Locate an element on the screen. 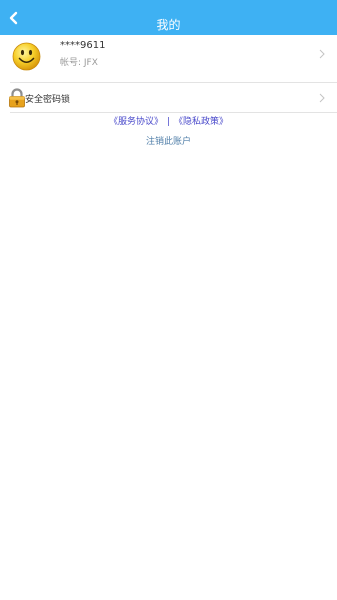 This screenshot has width=337, height=600. deregister-account-link: 注销此账户 is located at coordinates (168, 140).